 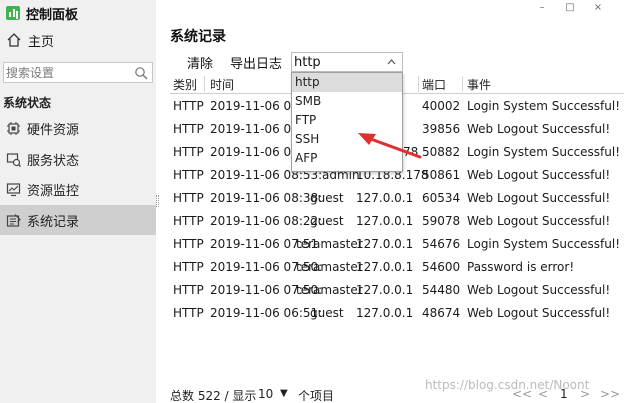 I want to click on app-logo-icon, so click(x=13, y=13).